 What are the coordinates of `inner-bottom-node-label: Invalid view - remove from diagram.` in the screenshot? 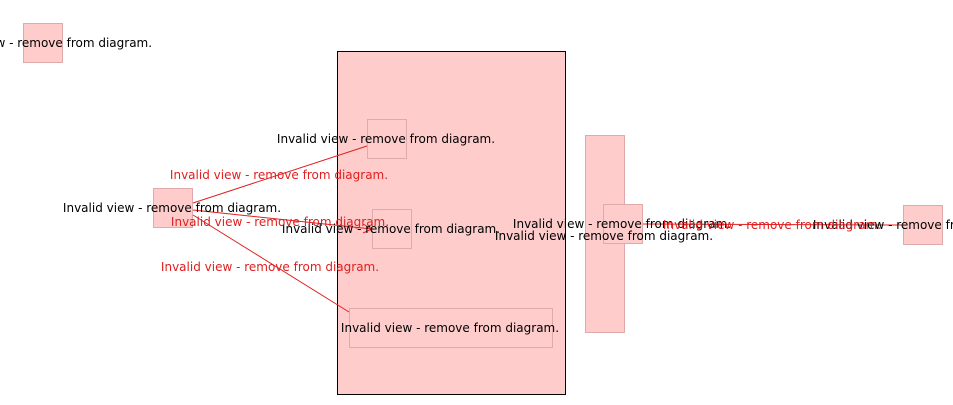 It's located at (450, 328).